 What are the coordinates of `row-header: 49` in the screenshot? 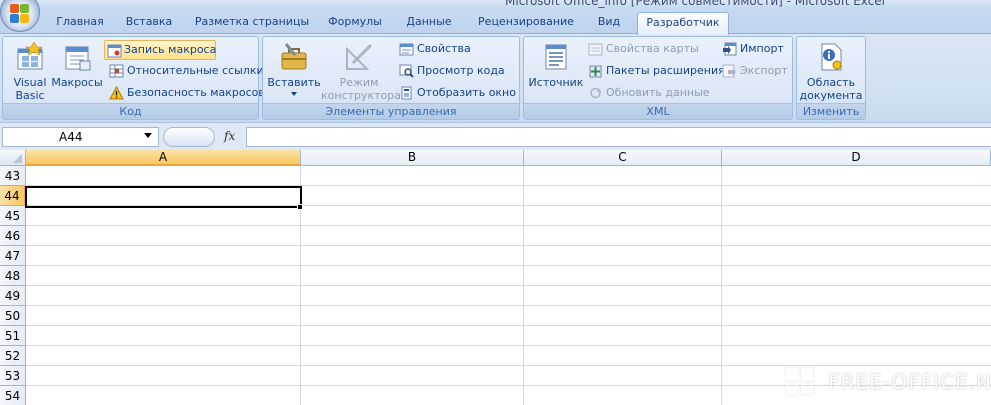 It's located at (13, 296).